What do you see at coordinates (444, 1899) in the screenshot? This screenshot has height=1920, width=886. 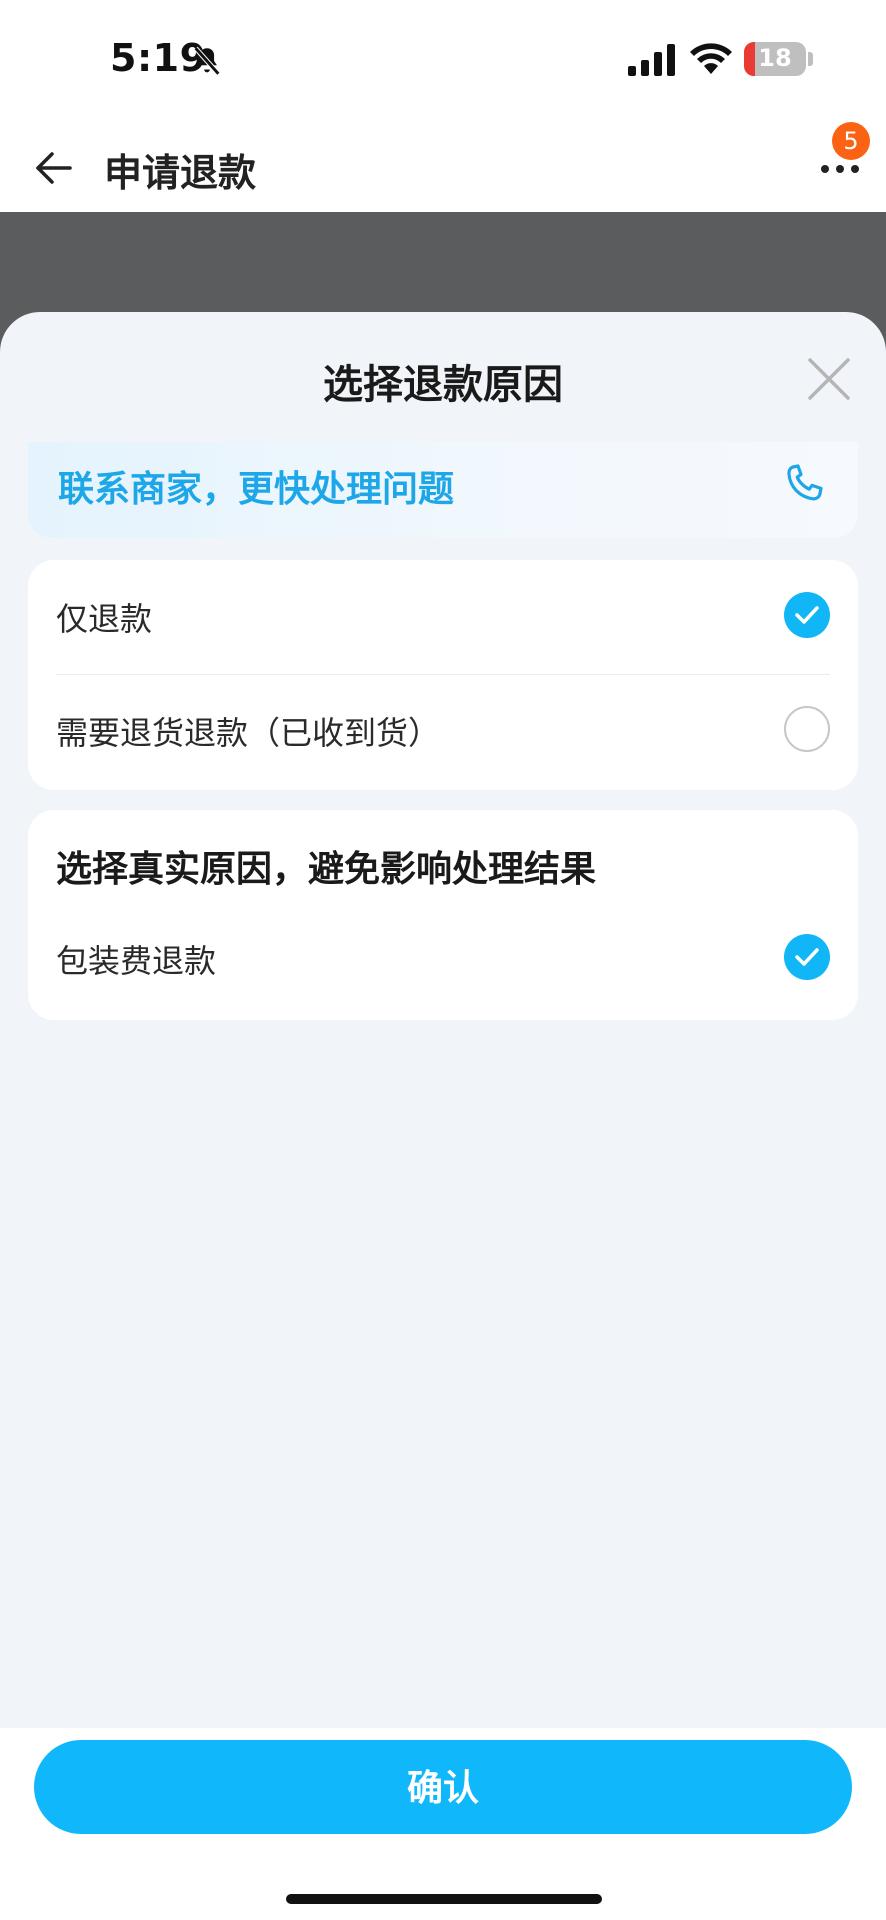 I see `home-indicator` at bounding box center [444, 1899].